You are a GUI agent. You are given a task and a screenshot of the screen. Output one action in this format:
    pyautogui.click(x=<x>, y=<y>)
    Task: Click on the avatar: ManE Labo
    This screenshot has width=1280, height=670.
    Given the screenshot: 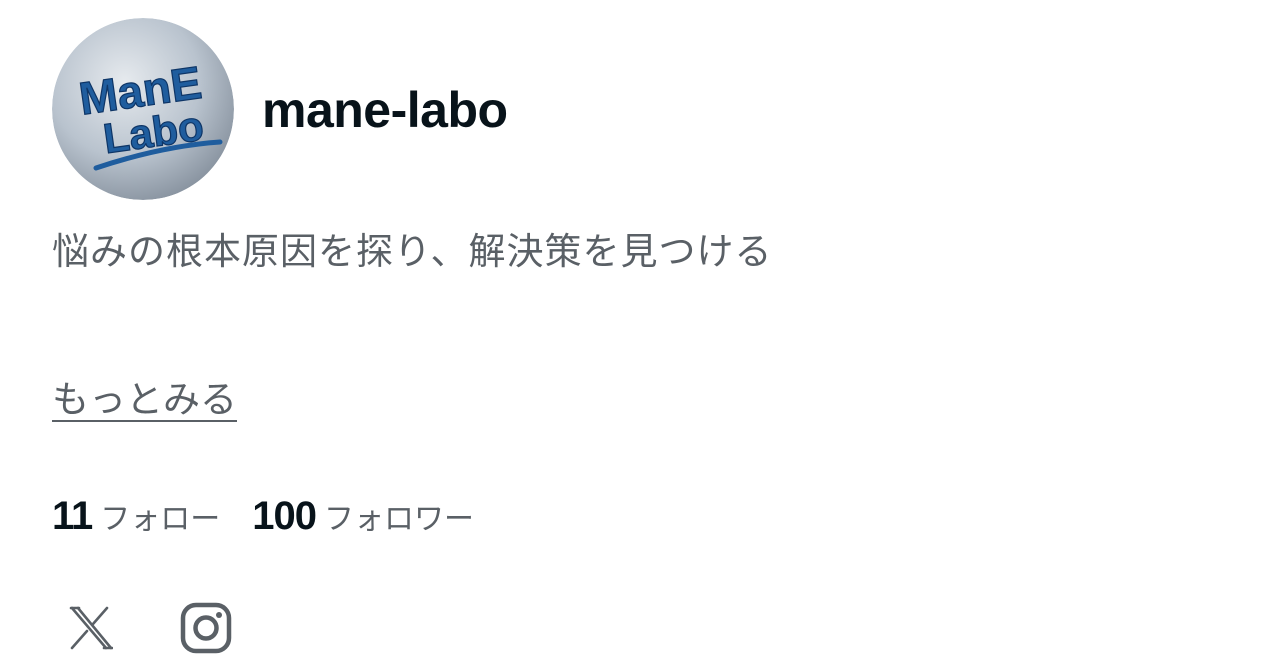 What is the action you would take?
    pyautogui.click(x=143, y=109)
    